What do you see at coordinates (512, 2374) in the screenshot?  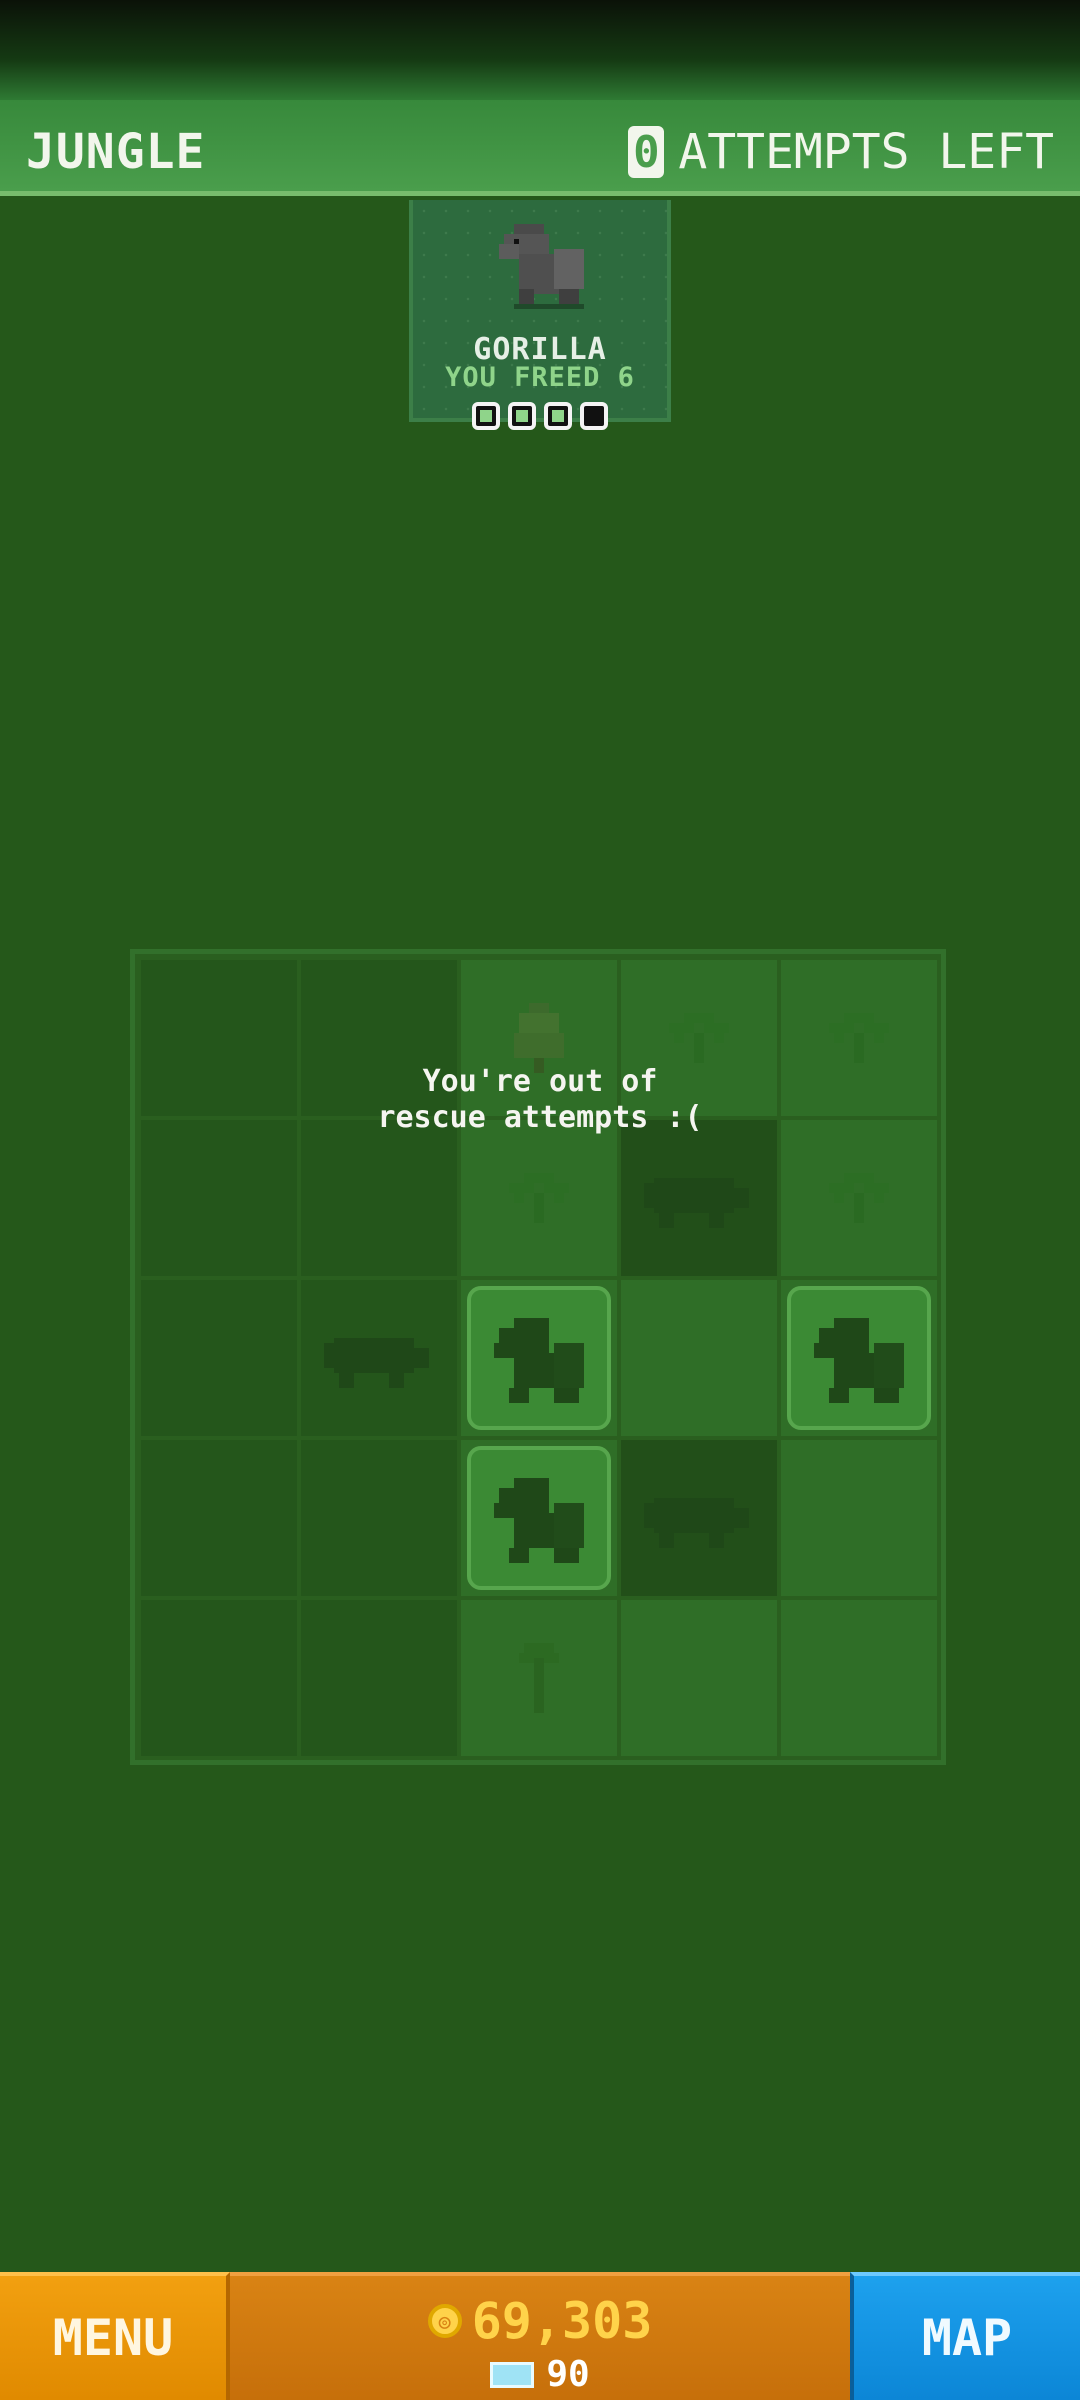 I see `gem-icon` at bounding box center [512, 2374].